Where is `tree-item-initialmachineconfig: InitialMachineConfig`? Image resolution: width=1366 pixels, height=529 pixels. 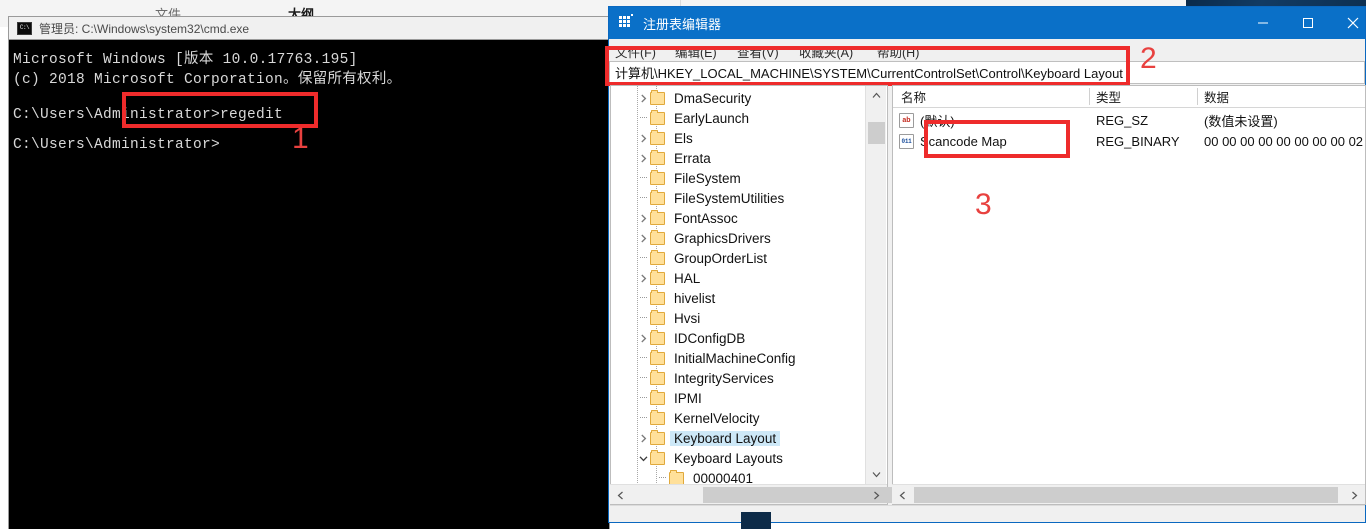 tree-item-initialmachineconfig: InitialMachineConfig is located at coordinates (718, 358).